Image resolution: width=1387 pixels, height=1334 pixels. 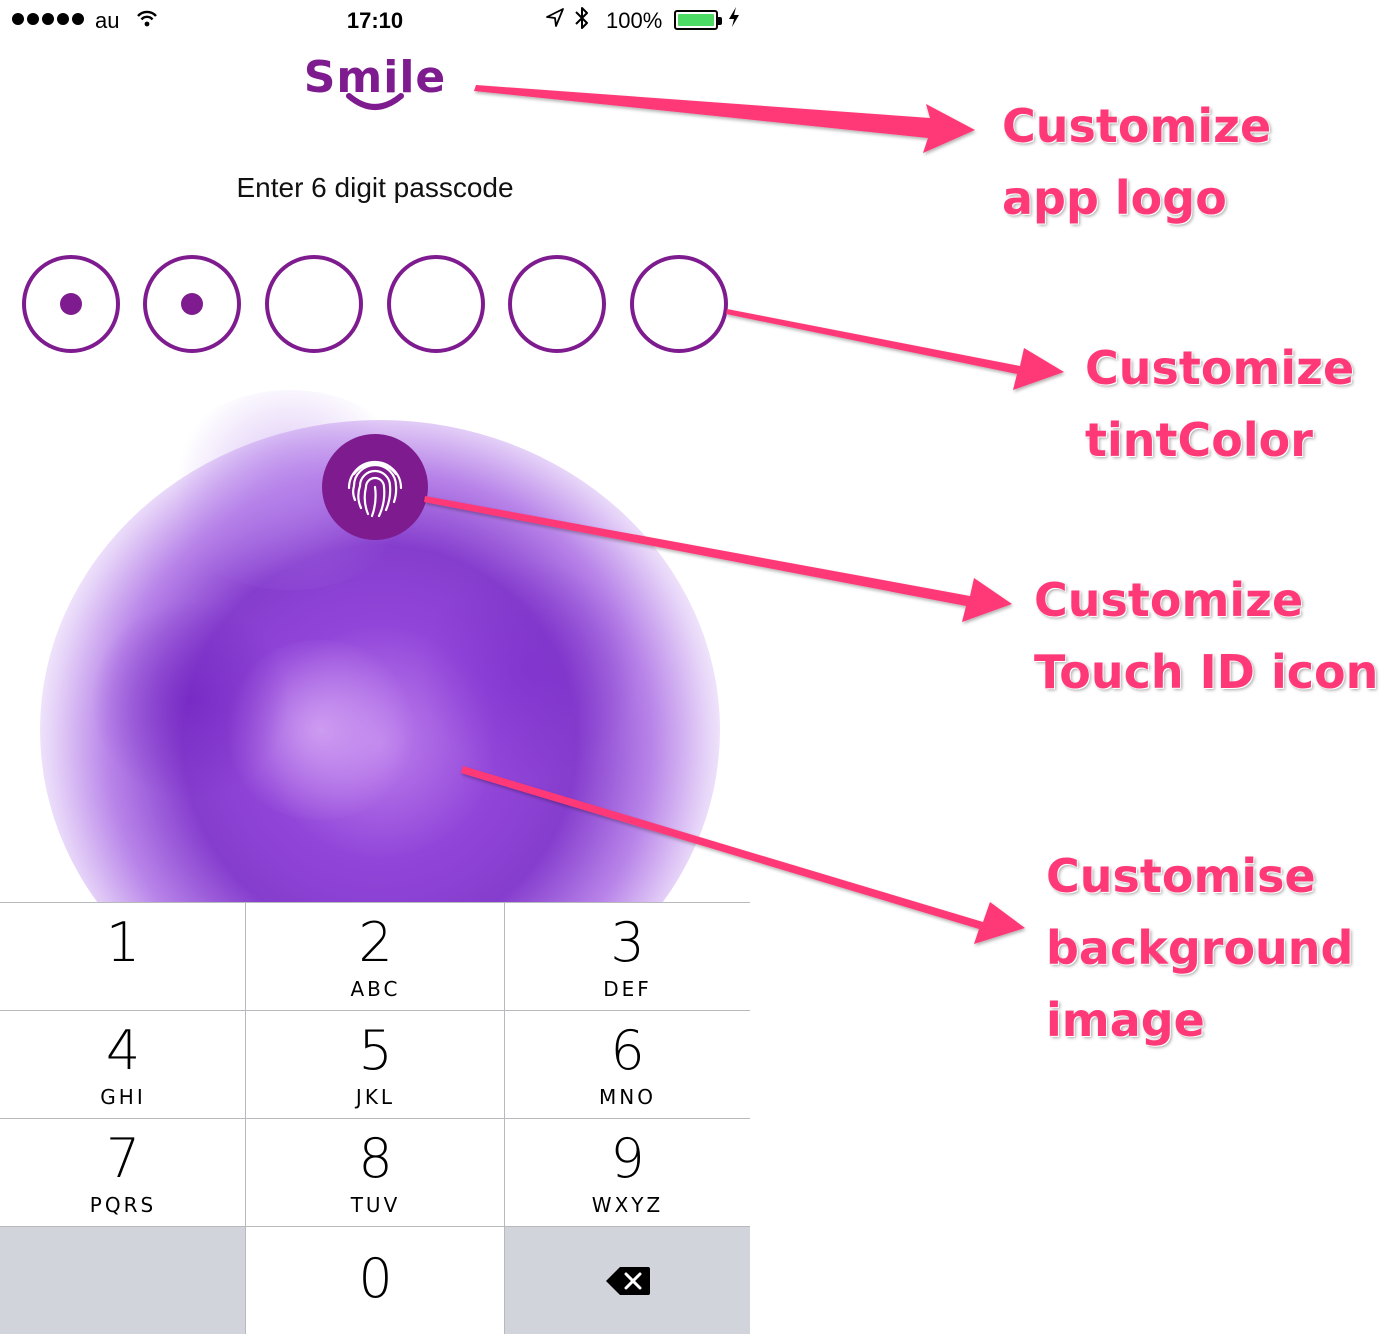 I want to click on key-3: 3 DEF, so click(x=627, y=956).